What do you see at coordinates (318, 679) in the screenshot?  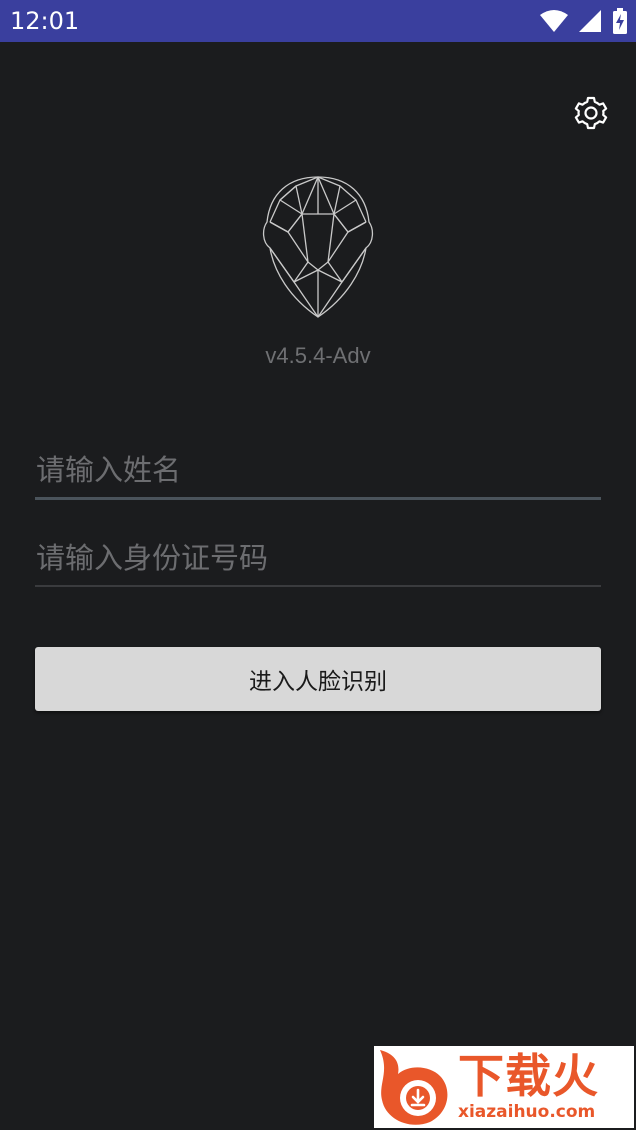 I see `enter-face-recognition-button: 进入人脸识别` at bounding box center [318, 679].